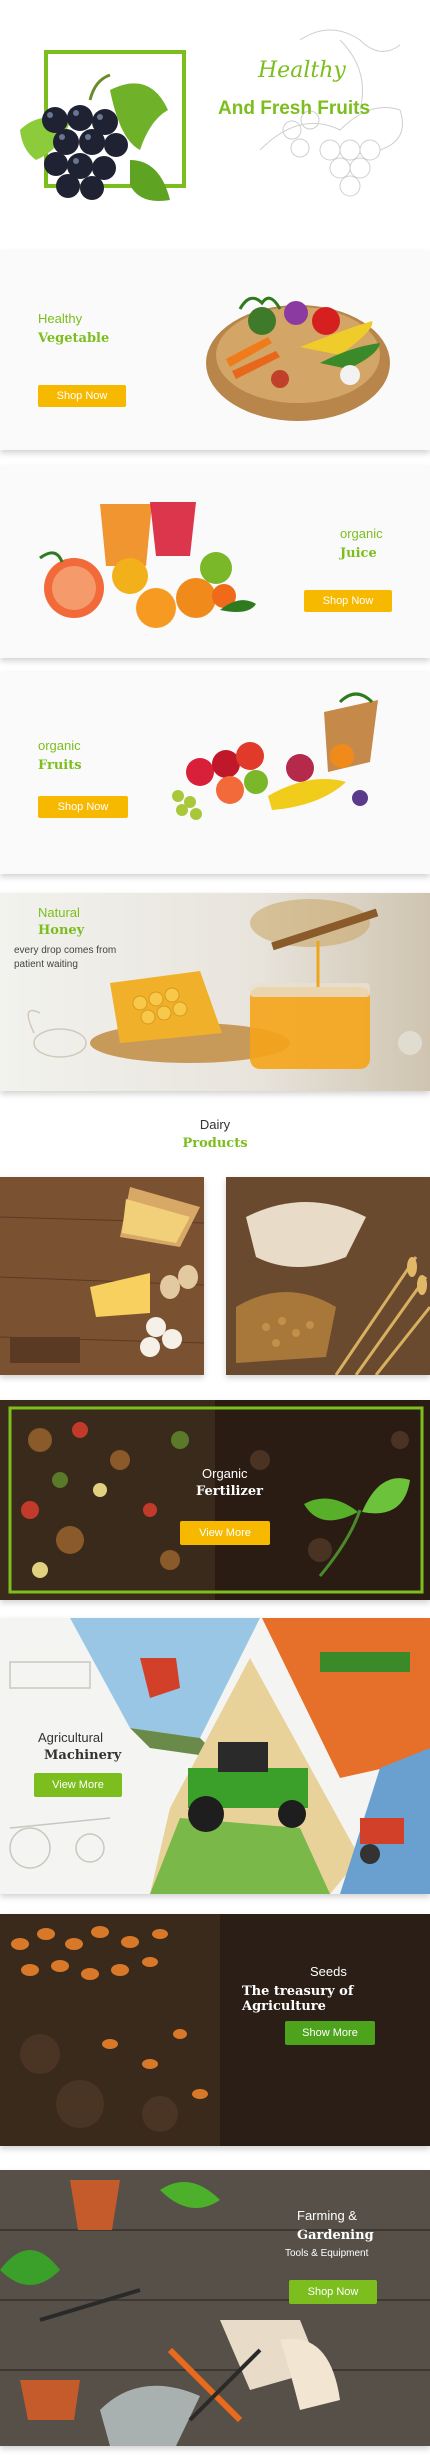 The height and width of the screenshot is (2455, 430). What do you see at coordinates (60, 765) in the screenshot?
I see `fruits-line2: Fruits` at bounding box center [60, 765].